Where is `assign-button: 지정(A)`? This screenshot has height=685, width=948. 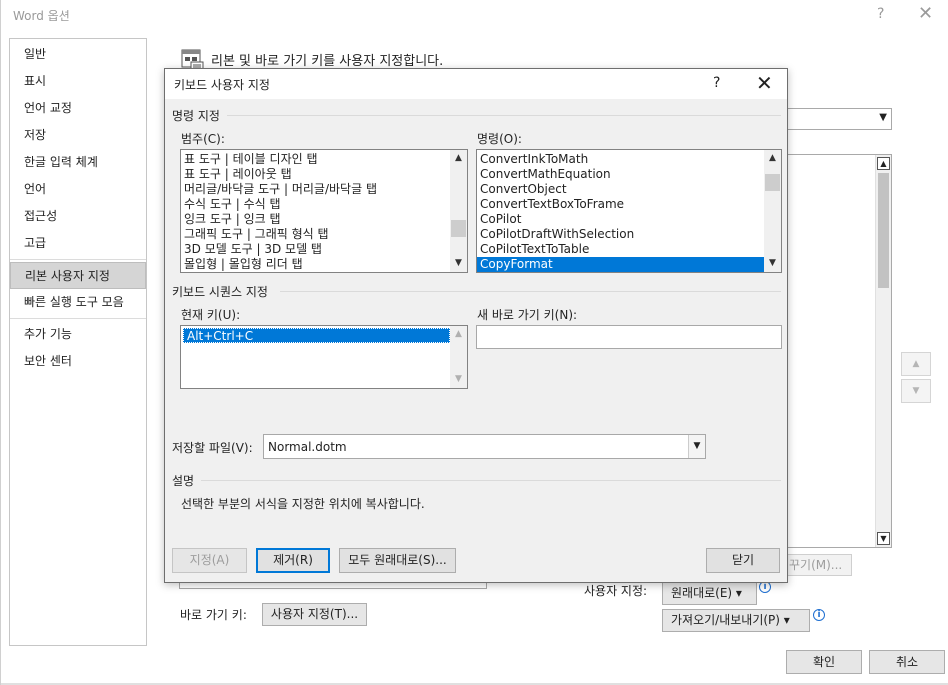
assign-button: 지정(A) is located at coordinates (209, 560).